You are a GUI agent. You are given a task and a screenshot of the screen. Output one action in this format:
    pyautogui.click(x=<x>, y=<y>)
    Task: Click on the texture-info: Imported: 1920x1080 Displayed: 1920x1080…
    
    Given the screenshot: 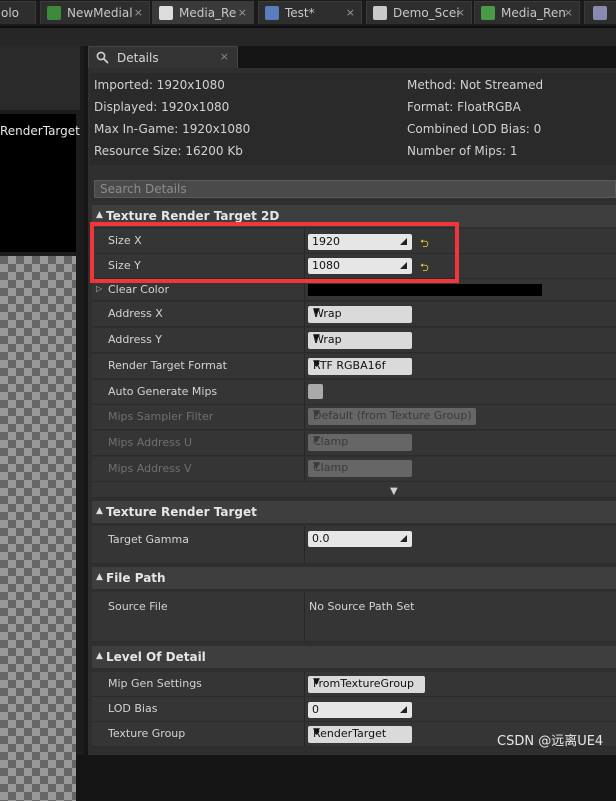 What is the action you would take?
    pyautogui.click(x=353, y=119)
    